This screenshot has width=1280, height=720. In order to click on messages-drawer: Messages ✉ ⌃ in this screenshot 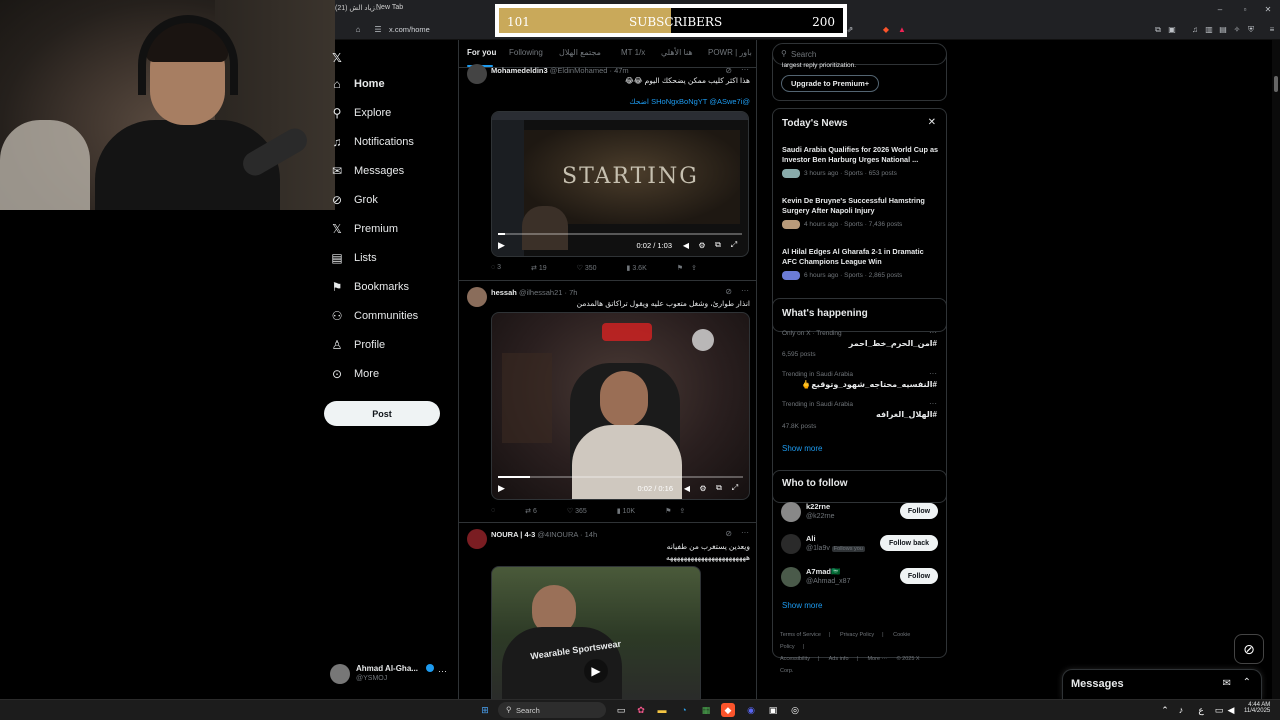, I will do `click(1162, 684)`.